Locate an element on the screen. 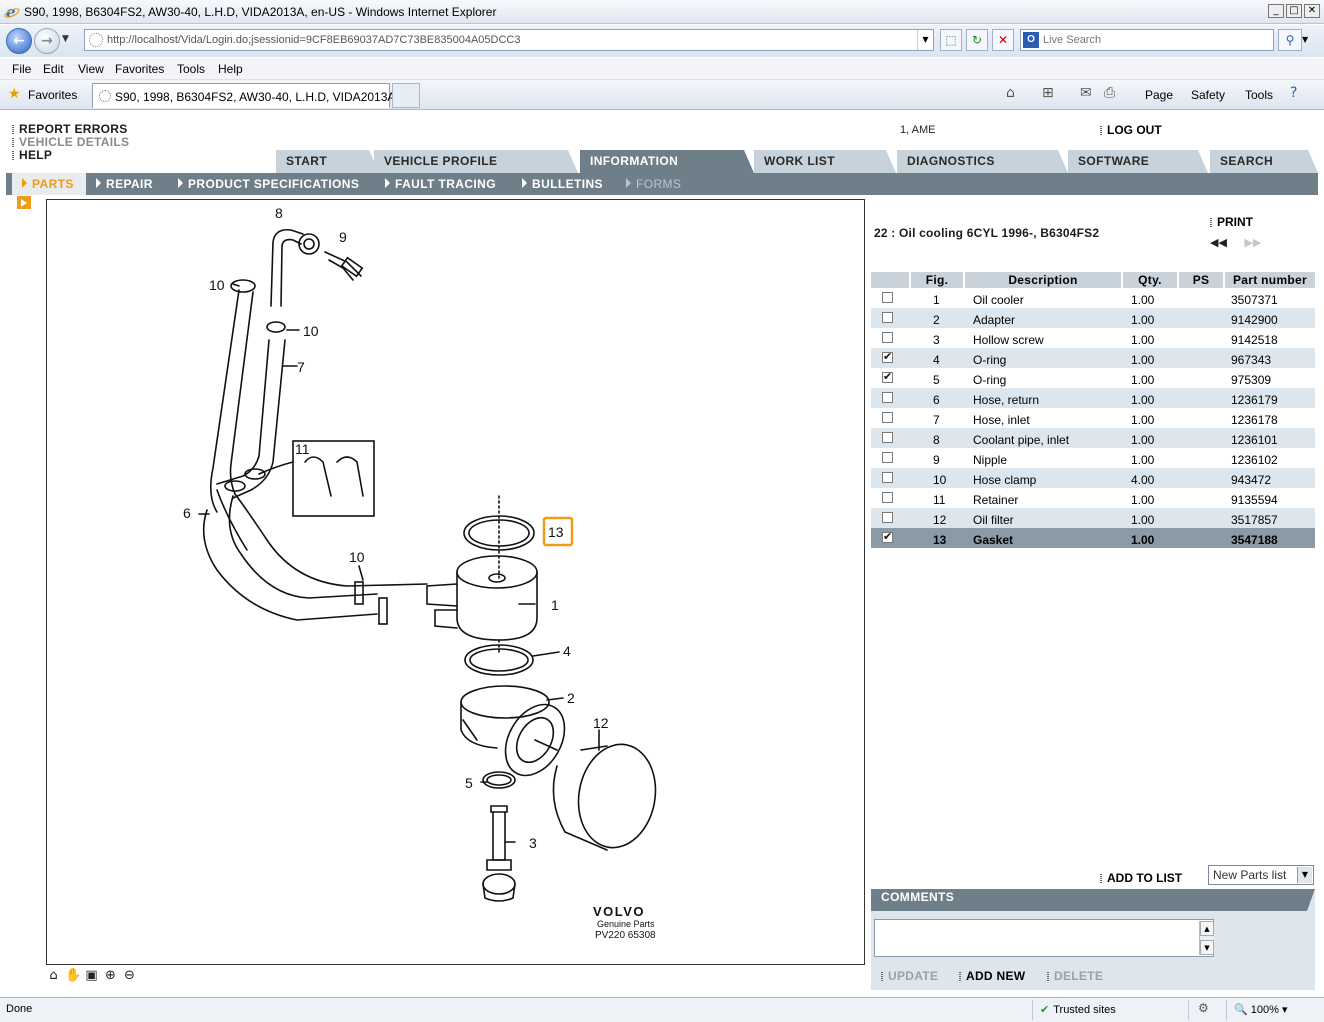  help-link: HELP is located at coordinates (32, 155).